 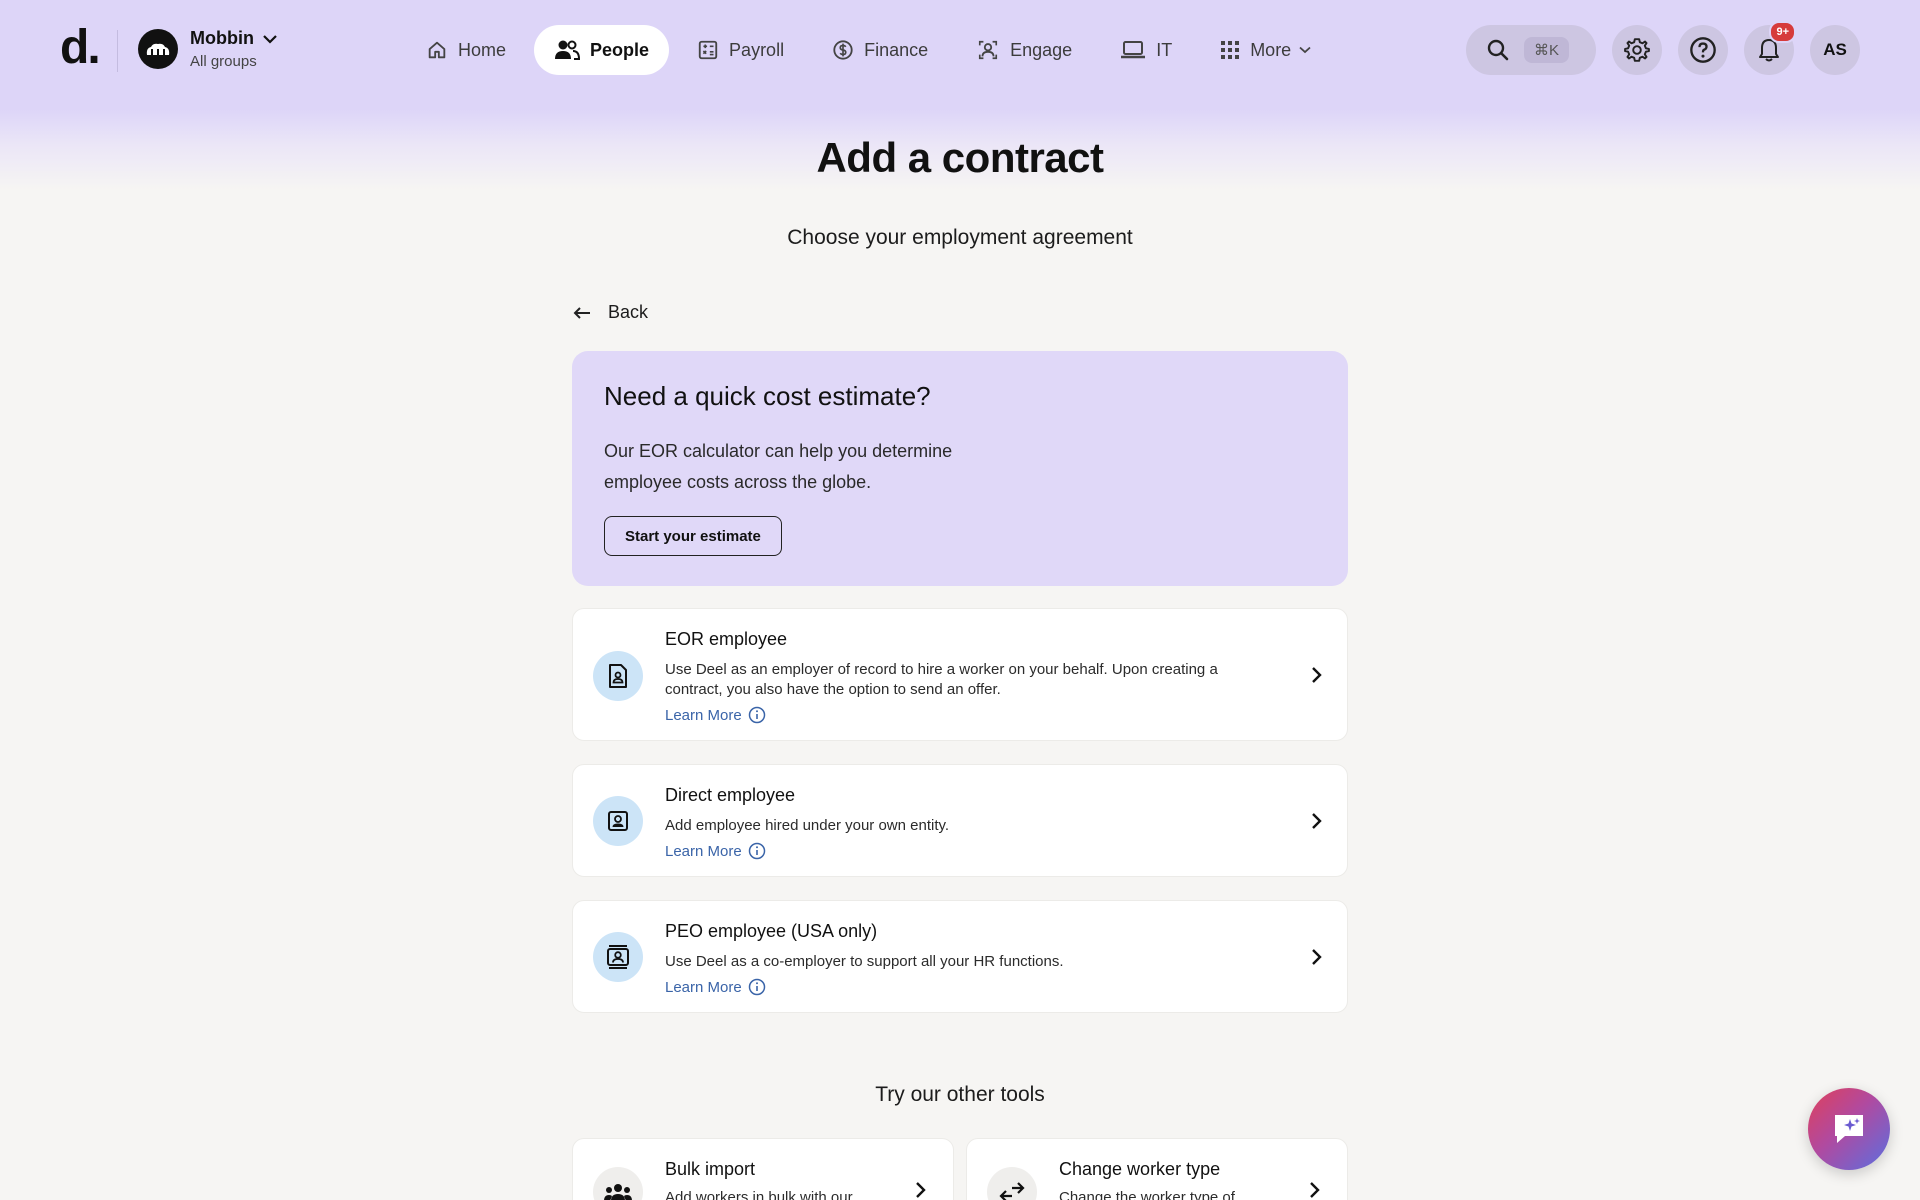 I want to click on engage-icon, so click(x=988, y=50).